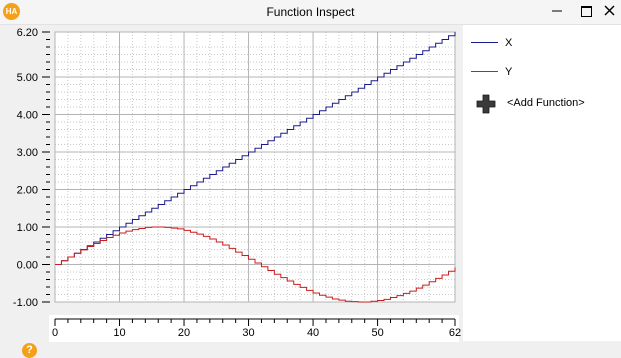 The width and height of the screenshot is (621, 358). What do you see at coordinates (27, 153) in the screenshot?
I see `y-tick-label: 3.00` at bounding box center [27, 153].